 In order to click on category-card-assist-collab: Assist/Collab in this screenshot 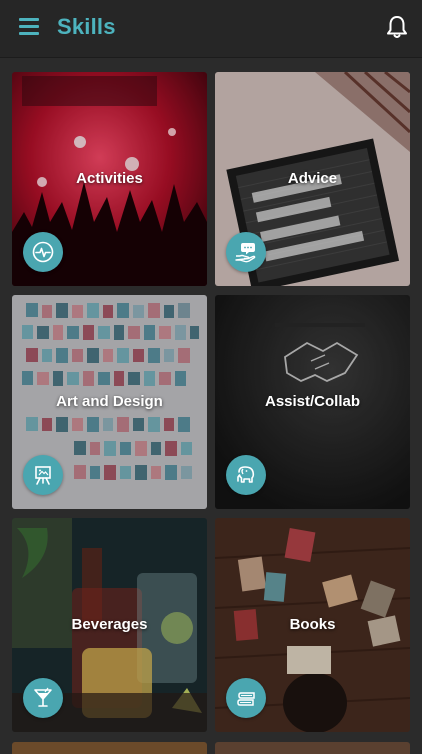, I will do `click(312, 402)`.